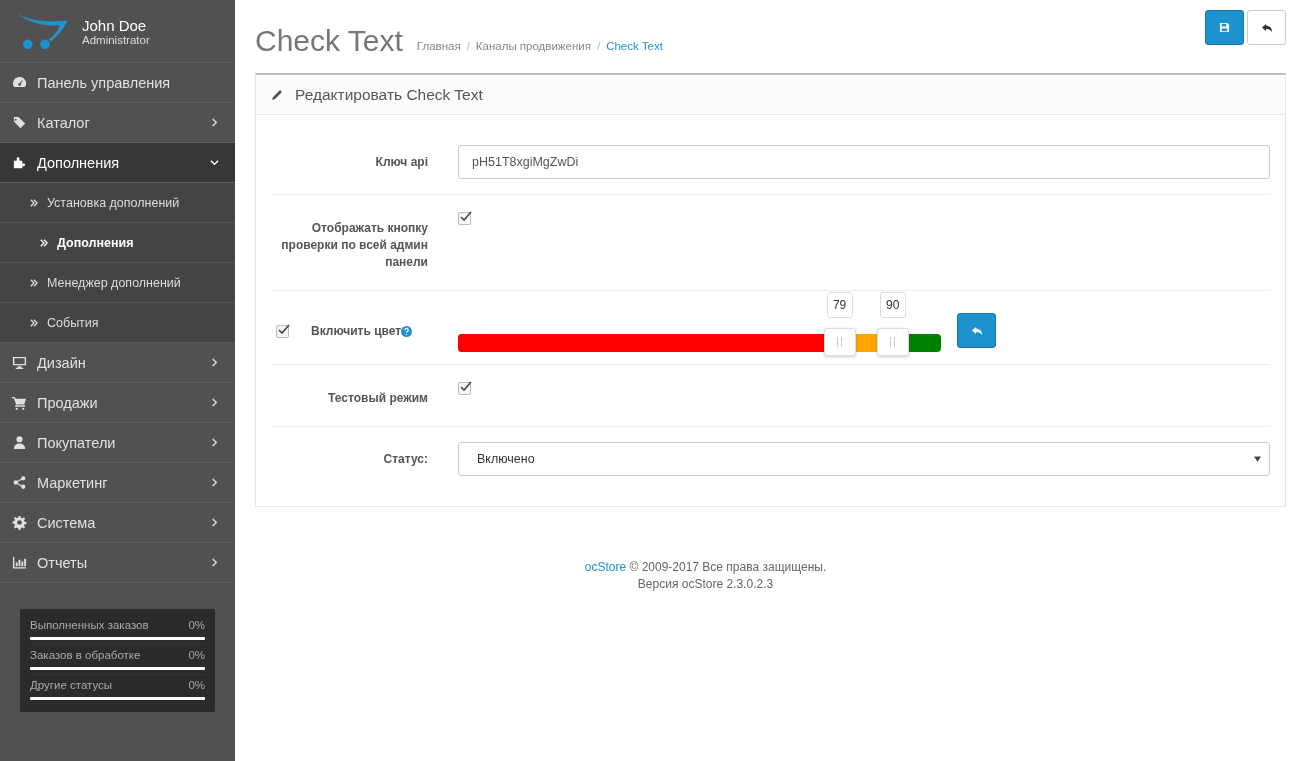  Describe the element at coordinates (117, 243) in the screenshot. I see `submenu-item: Дополнения` at that location.